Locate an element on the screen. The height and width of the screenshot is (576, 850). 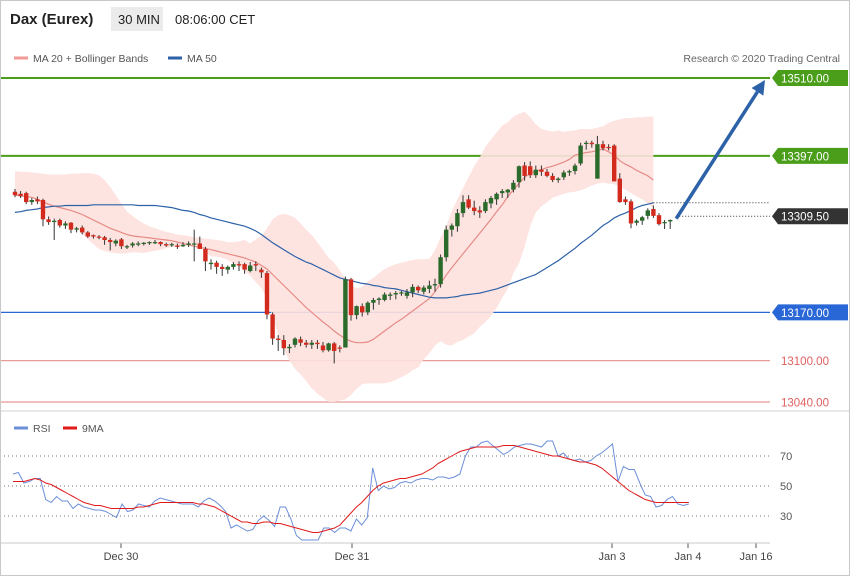
x-tick-label: Jan 16 is located at coordinates (755, 557).